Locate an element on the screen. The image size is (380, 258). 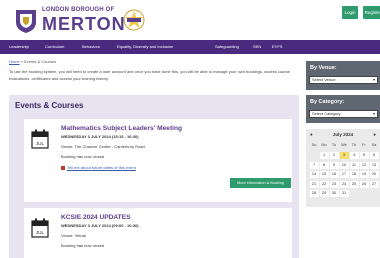
breadcrumb: Home » Events & Courses is located at coordinates (32, 61).